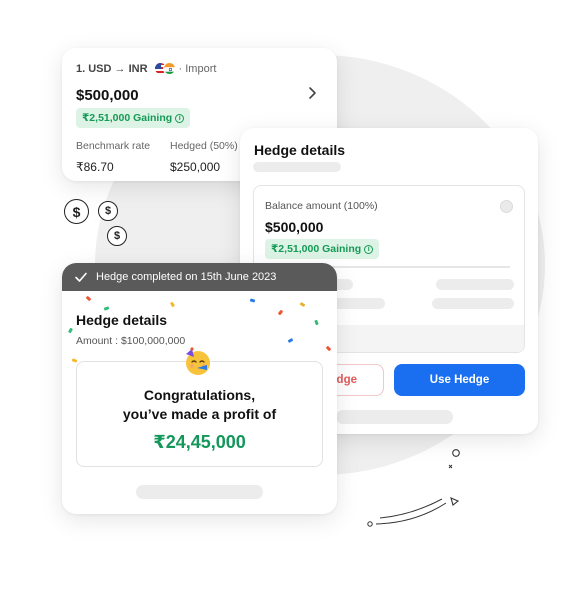 The width and height of the screenshot is (588, 590). Describe the element at coordinates (198, 361) in the screenshot. I see `party-face-icon` at that location.